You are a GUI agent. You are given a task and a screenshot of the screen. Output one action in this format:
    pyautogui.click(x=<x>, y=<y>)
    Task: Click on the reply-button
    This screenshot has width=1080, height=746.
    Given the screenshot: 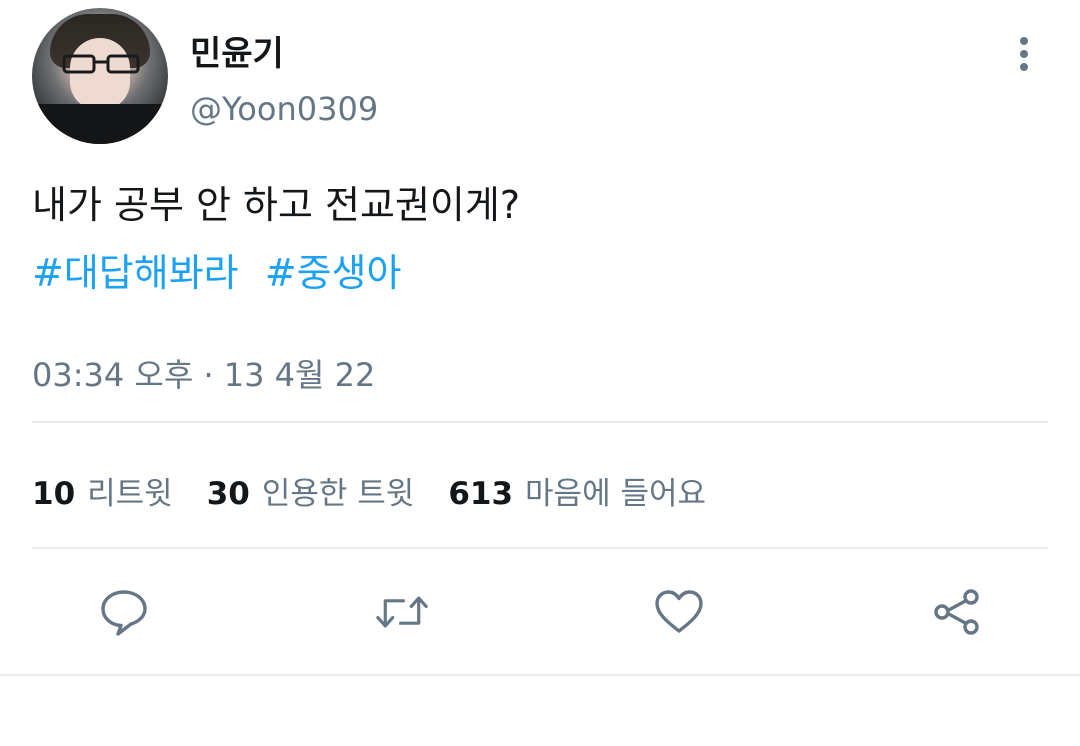 What is the action you would take?
    pyautogui.click(x=124, y=612)
    